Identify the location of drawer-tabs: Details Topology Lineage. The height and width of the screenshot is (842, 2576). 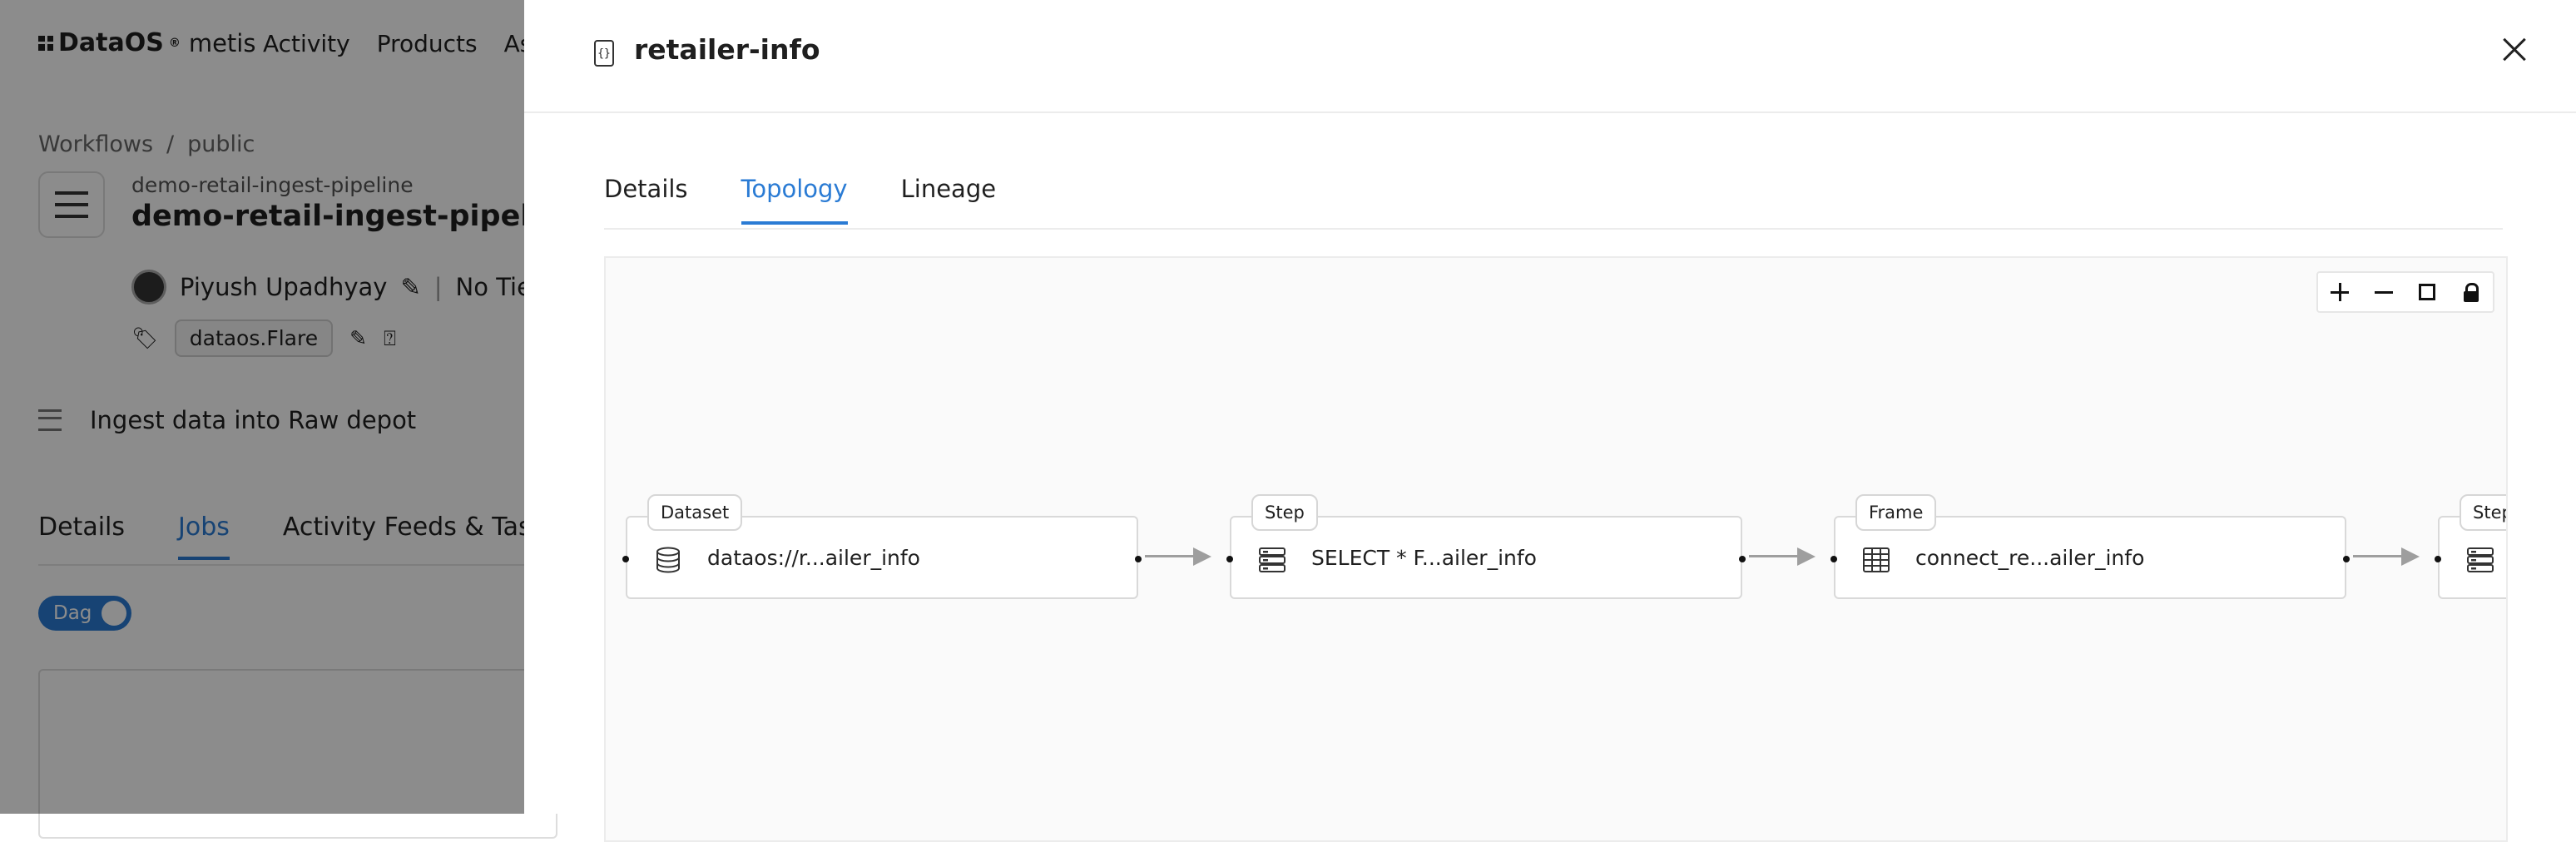
(800, 200).